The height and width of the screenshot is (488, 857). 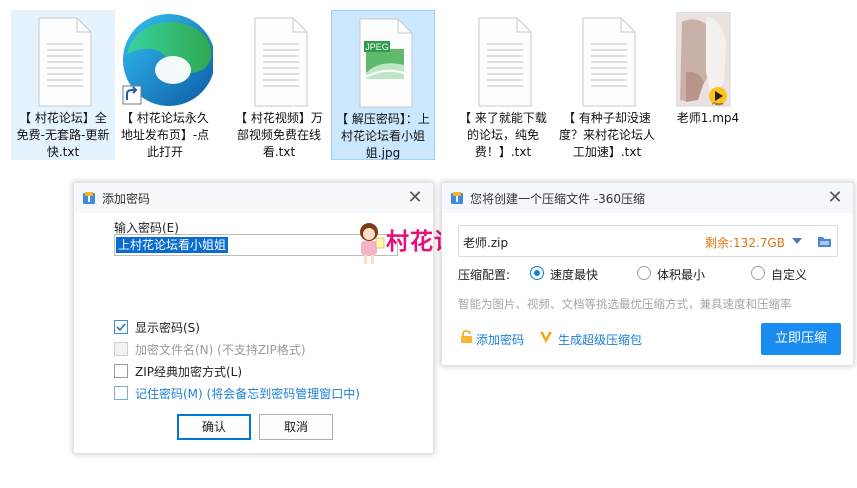 What do you see at coordinates (503, 135) in the screenshot?
I see `file-name: 【 来了就能下载的论坛，纯免费！】.txt` at bounding box center [503, 135].